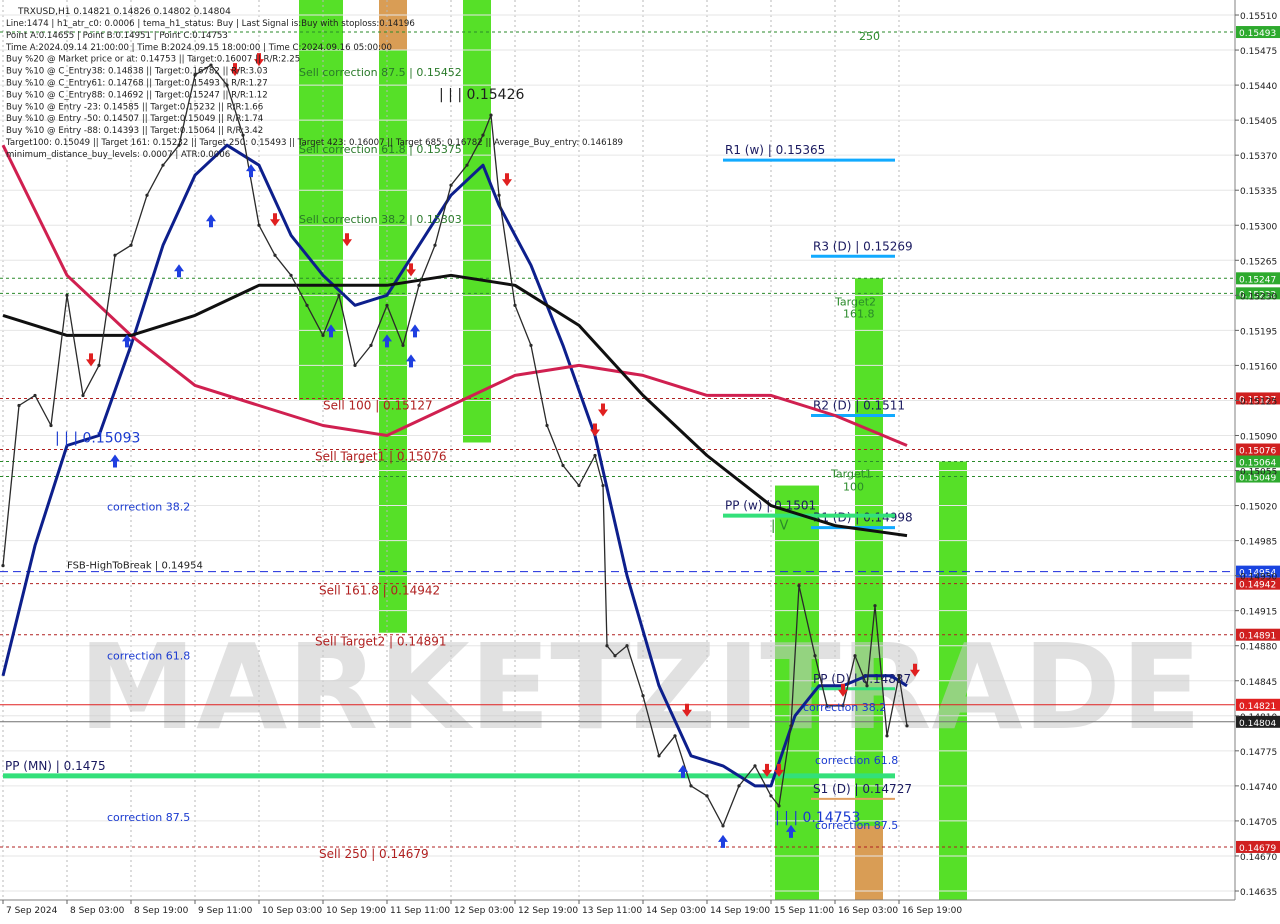 The width and height of the screenshot is (1280, 924). I want to click on pivot-label: R2 (D) | 0.1511, so click(859, 405).